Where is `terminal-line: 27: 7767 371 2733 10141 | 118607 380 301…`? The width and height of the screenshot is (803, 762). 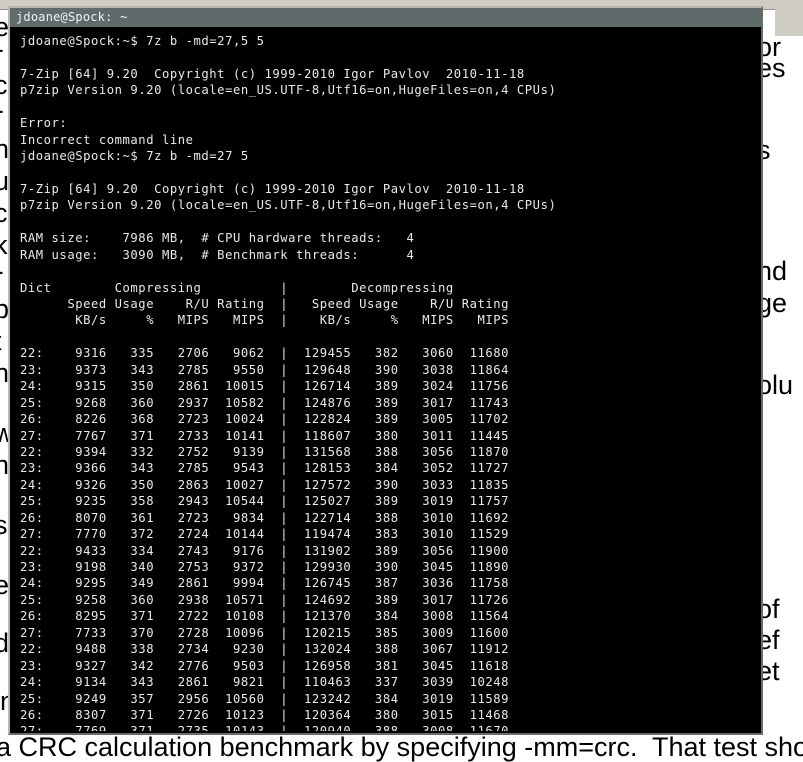
terminal-line: 27: 7767 371 2733 10141 | 118607 380 301… is located at coordinates (265, 435).